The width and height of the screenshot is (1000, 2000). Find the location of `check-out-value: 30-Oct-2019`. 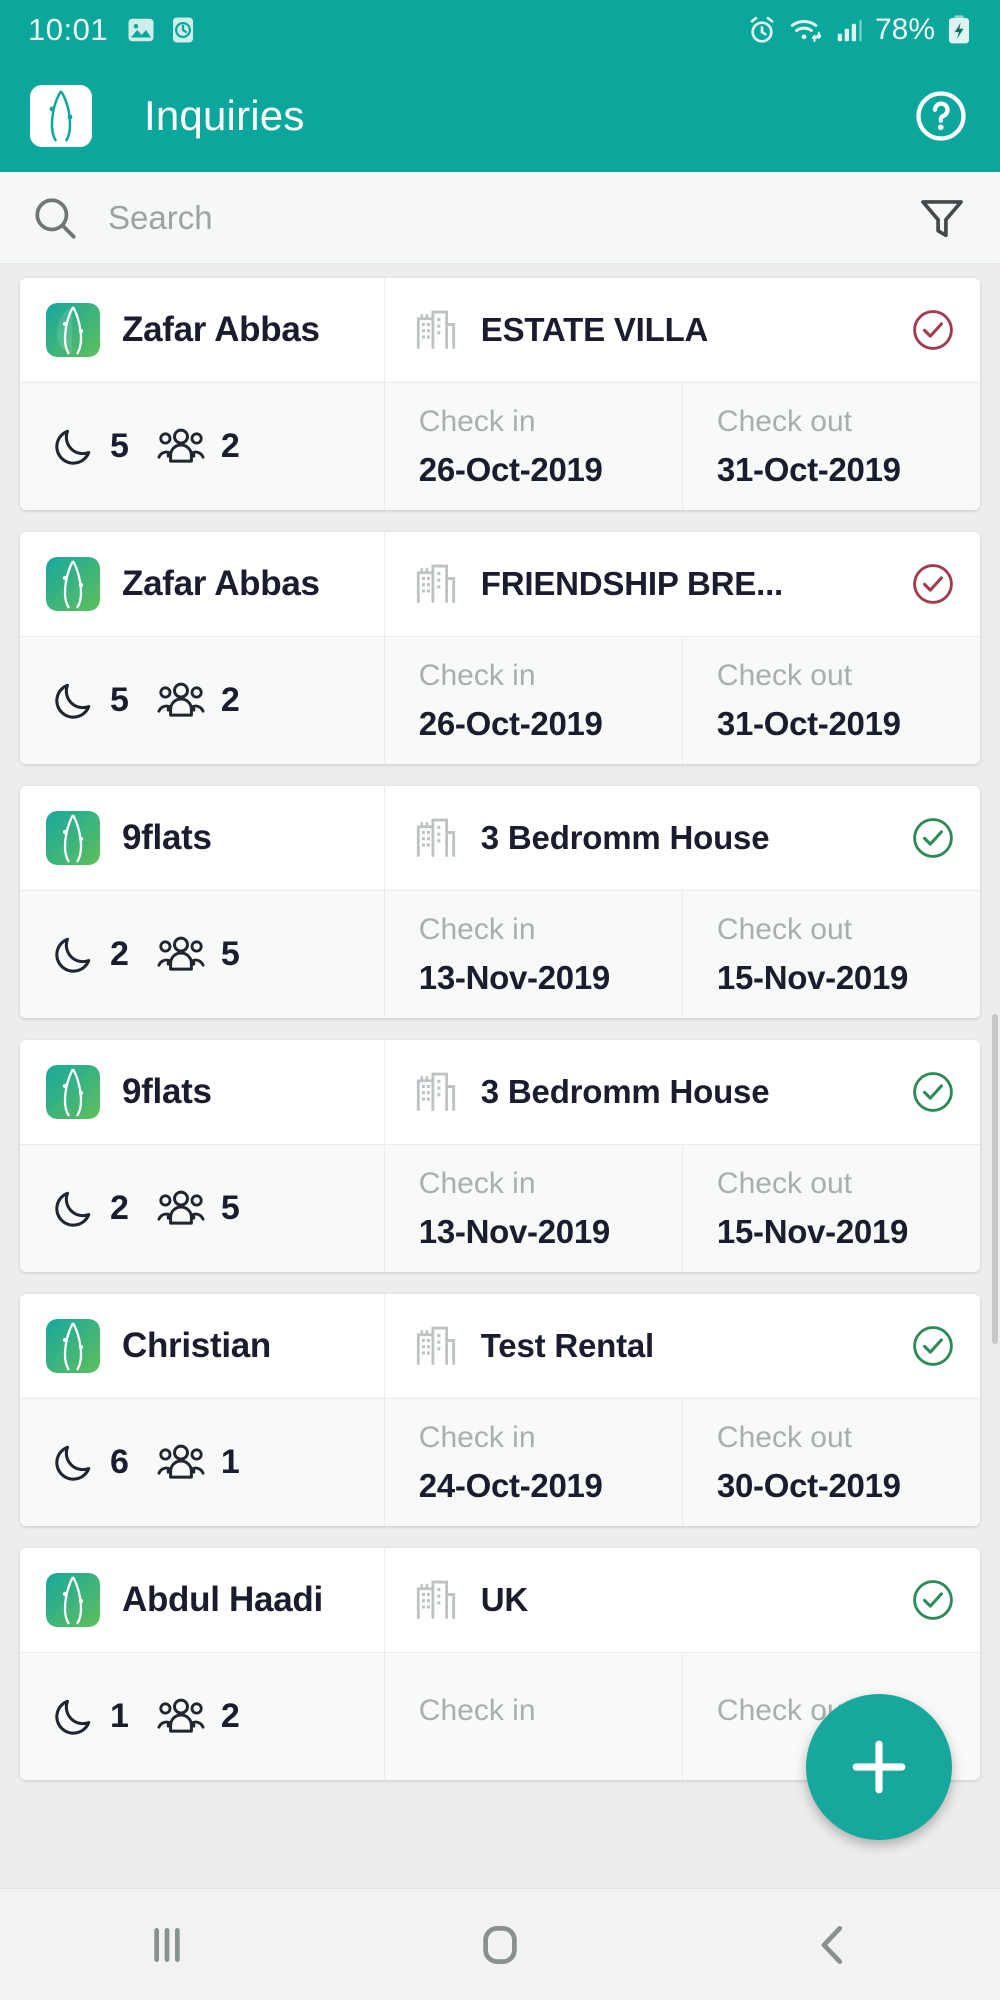

check-out-value: 30-Oct-2019 is located at coordinates (808, 1485).